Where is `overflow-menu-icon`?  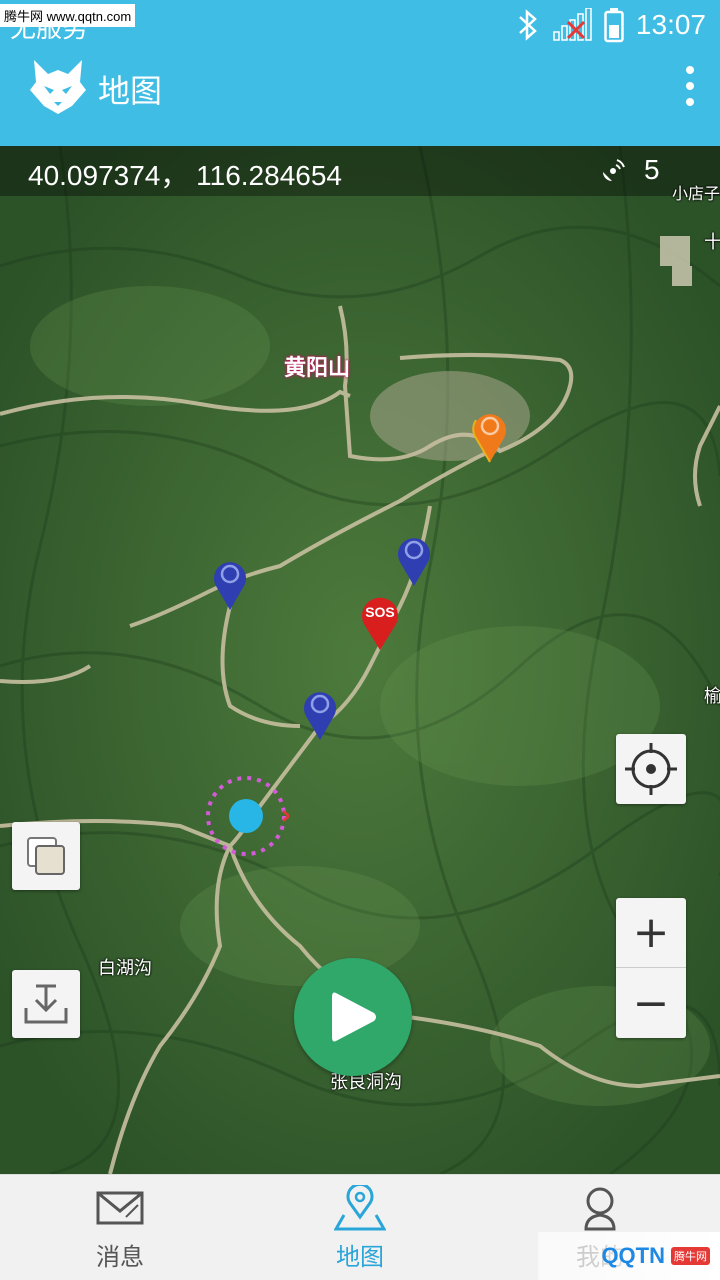
overflow-menu-icon is located at coordinates (690, 86).